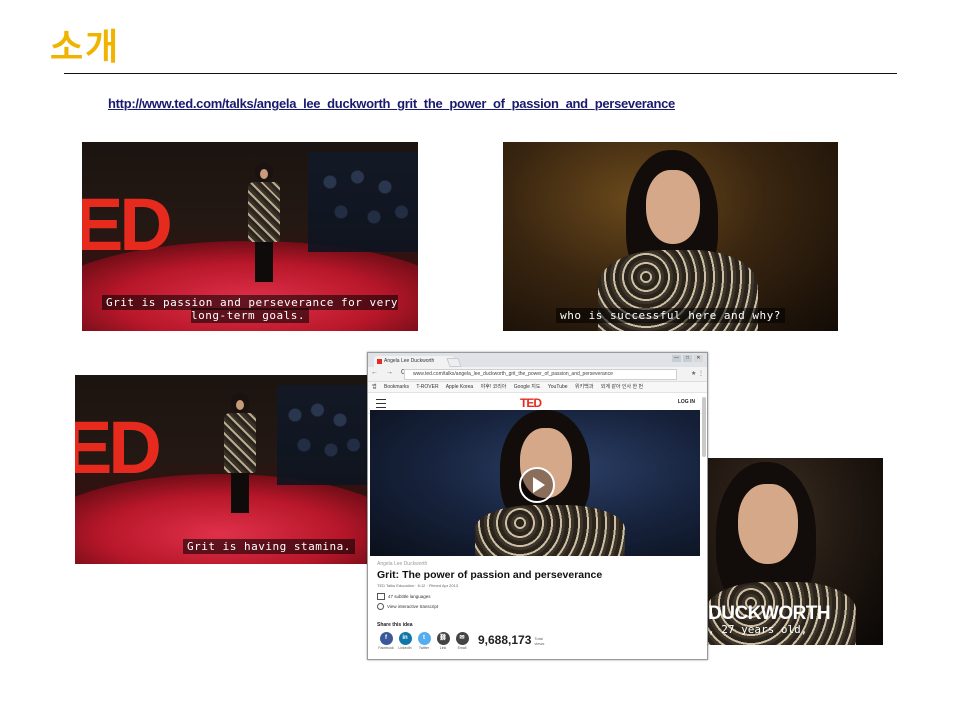  I want to click on video-frame-closeup: who is successful here and why?, so click(670, 236).